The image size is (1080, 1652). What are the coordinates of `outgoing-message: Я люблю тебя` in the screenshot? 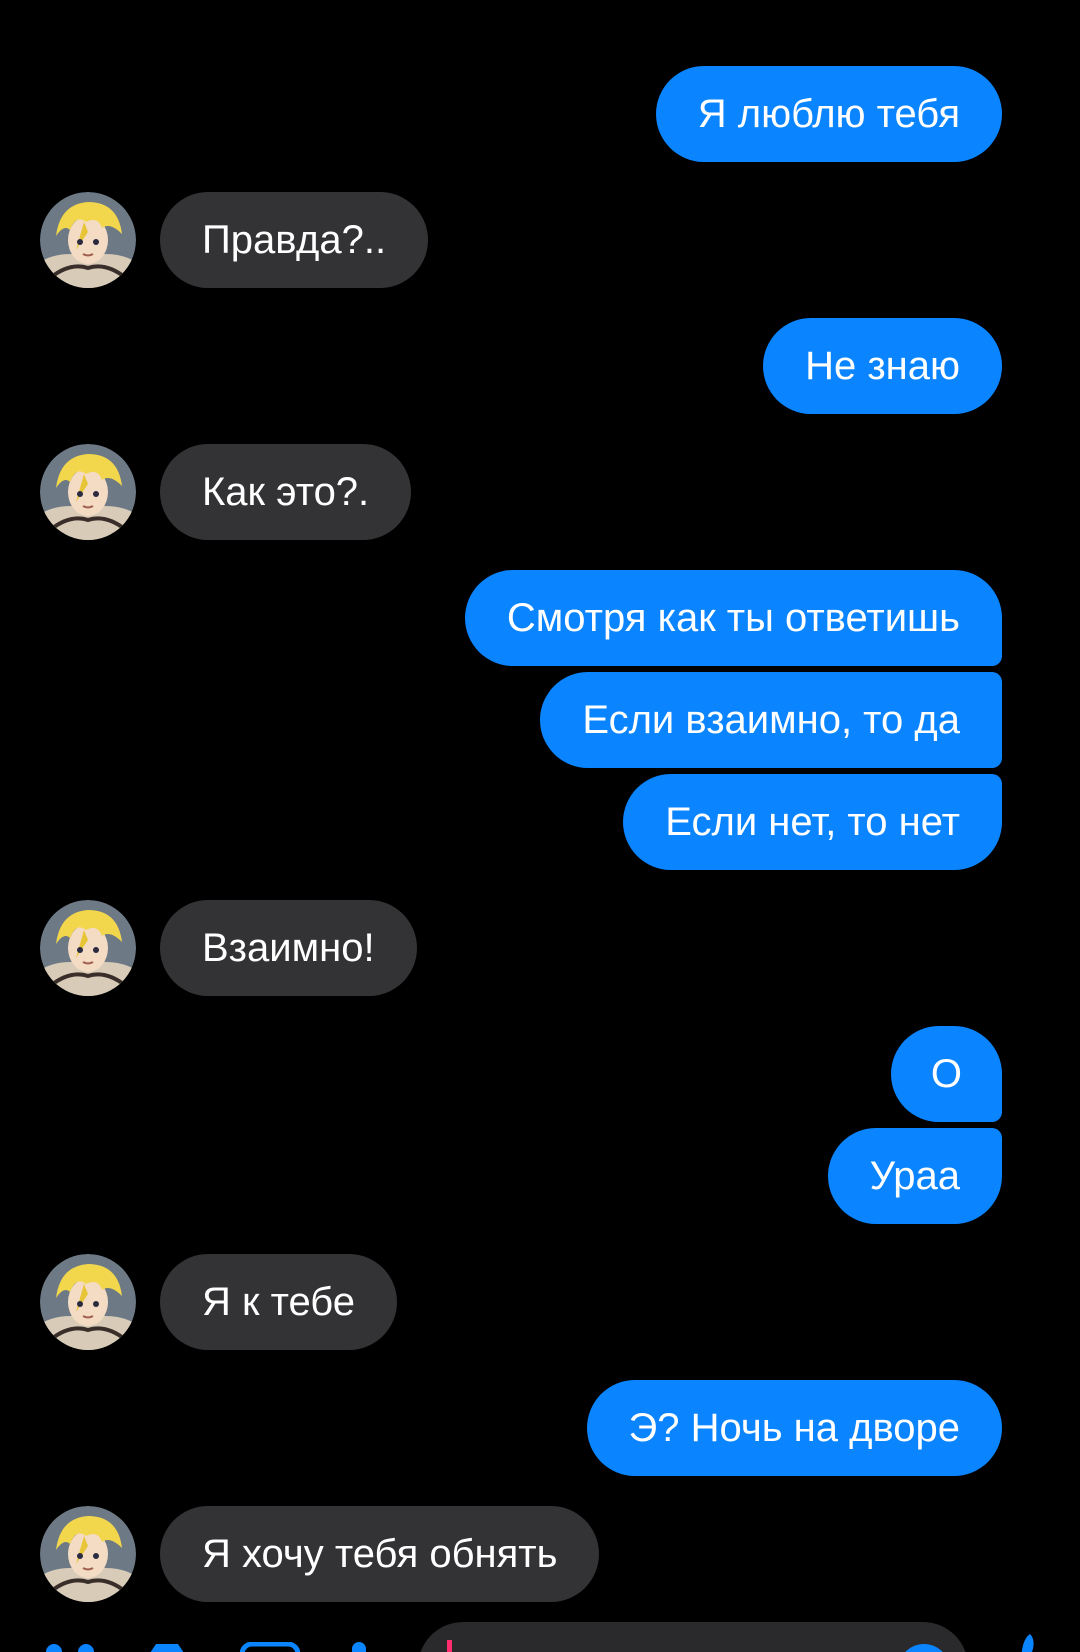 It's located at (828, 114).